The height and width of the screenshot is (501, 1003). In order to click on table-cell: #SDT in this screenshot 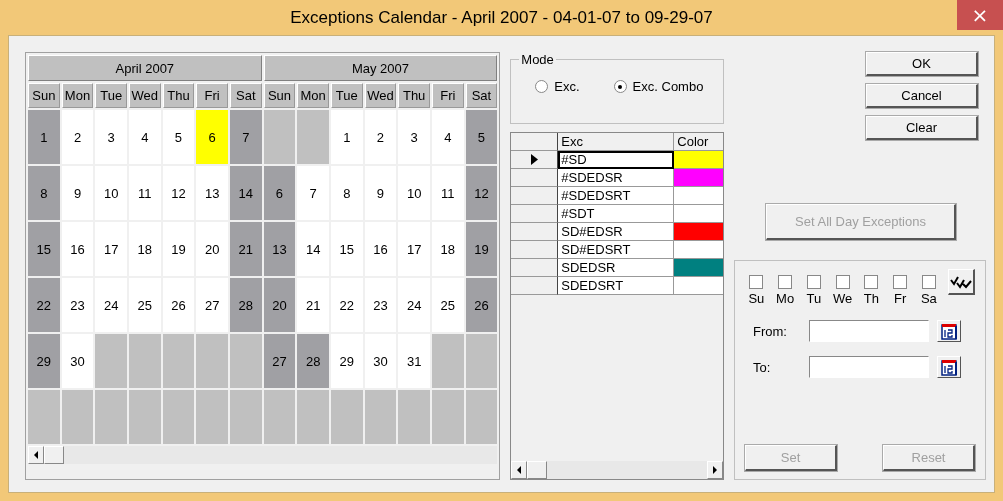, I will do `click(616, 214)`.